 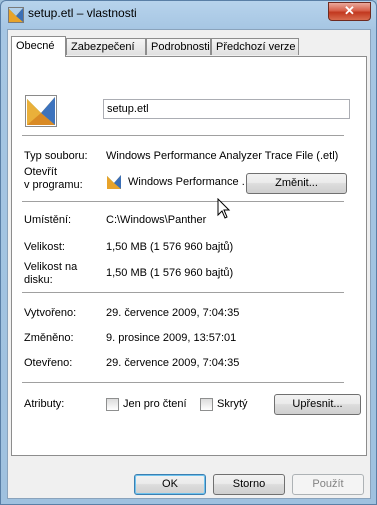 I want to click on tab-security: Zabezpečení, so click(x=106, y=46).